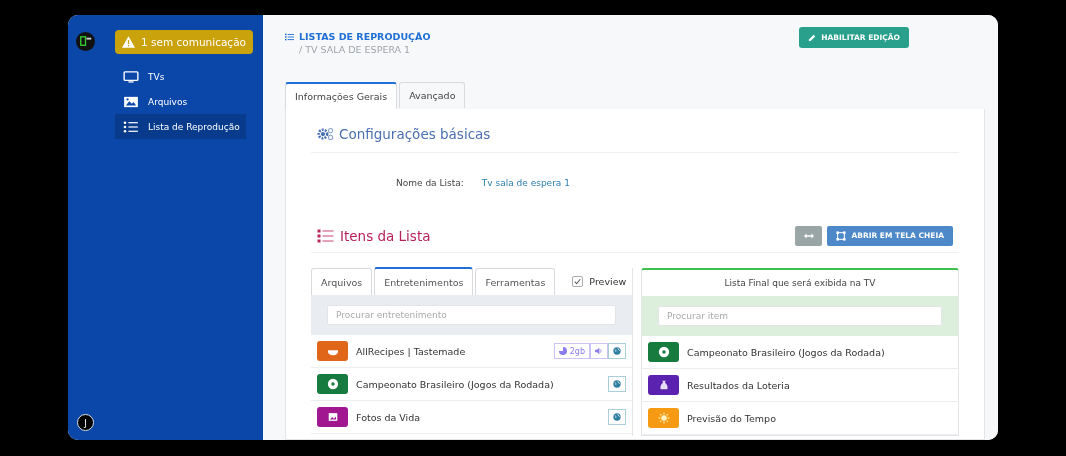 Image resolution: width=1066 pixels, height=456 pixels. What do you see at coordinates (131, 101) in the screenshot?
I see `image-icon` at bounding box center [131, 101].